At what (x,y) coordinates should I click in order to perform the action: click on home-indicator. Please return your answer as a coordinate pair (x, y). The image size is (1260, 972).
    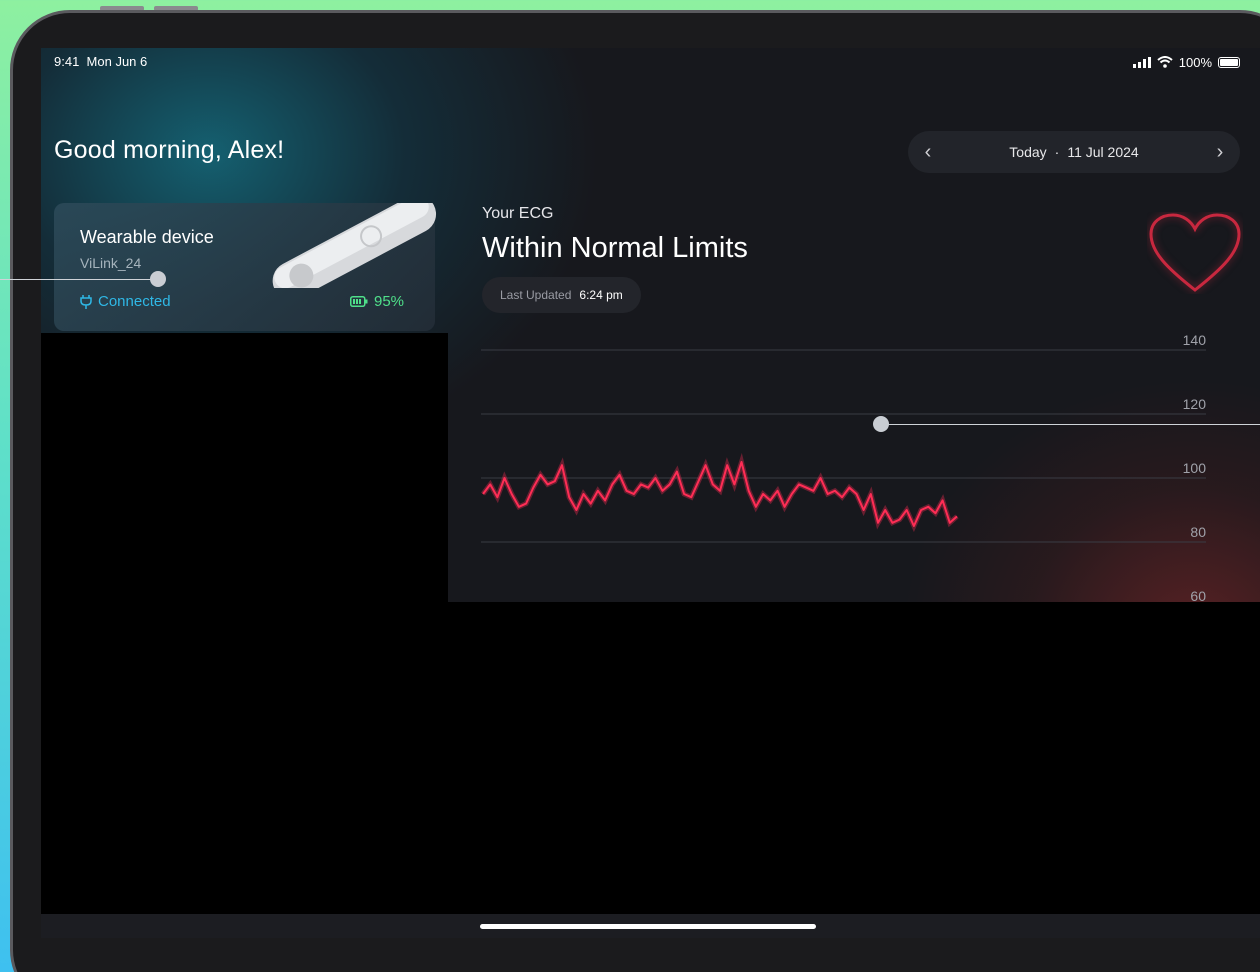
    Looking at the image, I should click on (648, 926).